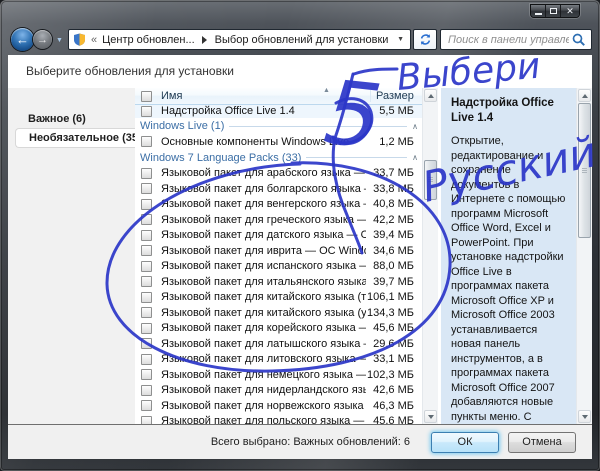 Image resolution: width=600 pixels, height=471 pixels. I want to click on update-size: 34,6 МБ, so click(393, 250).